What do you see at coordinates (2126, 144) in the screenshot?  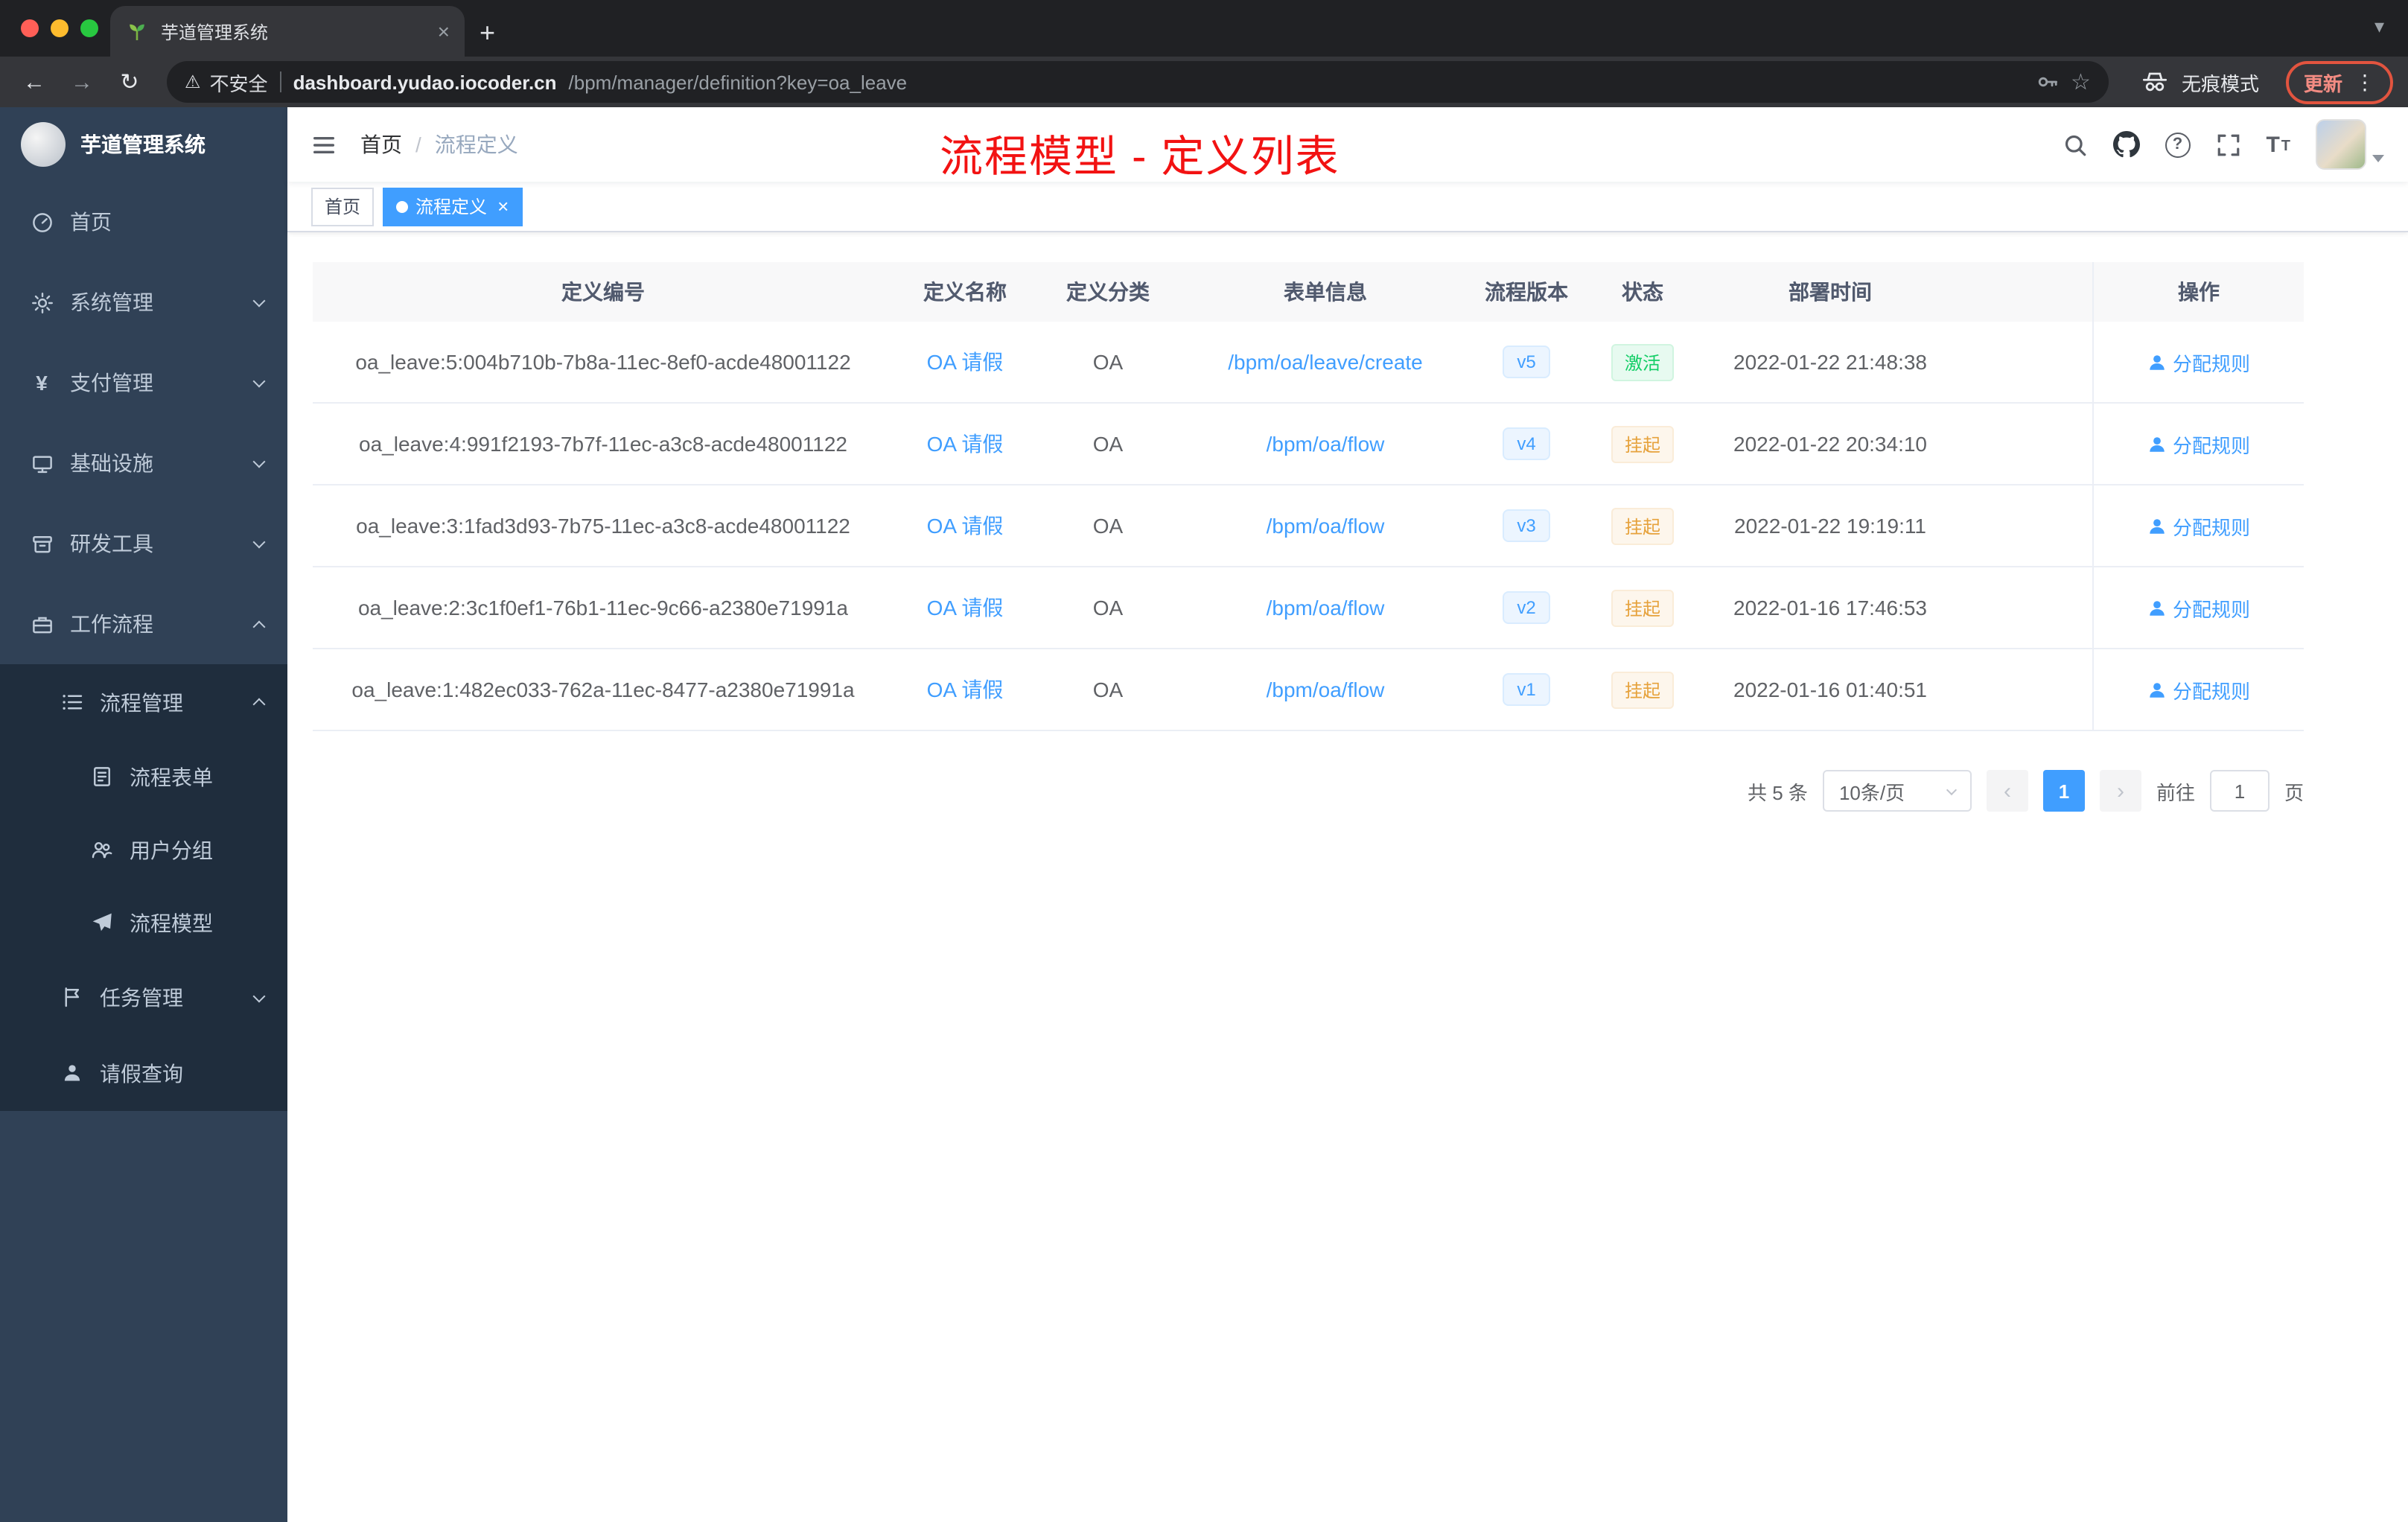 I see `github-icon` at bounding box center [2126, 144].